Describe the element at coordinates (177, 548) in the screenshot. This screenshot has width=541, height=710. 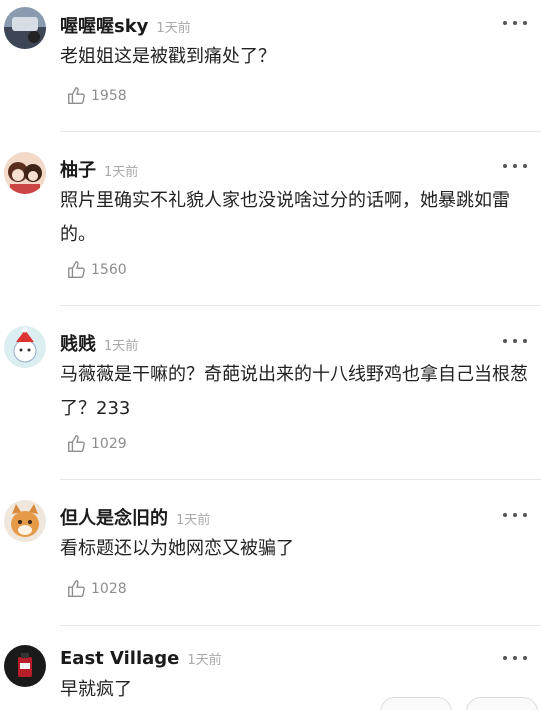
I see `comment-text: 看标题还以为她网恋又被骗了` at that location.